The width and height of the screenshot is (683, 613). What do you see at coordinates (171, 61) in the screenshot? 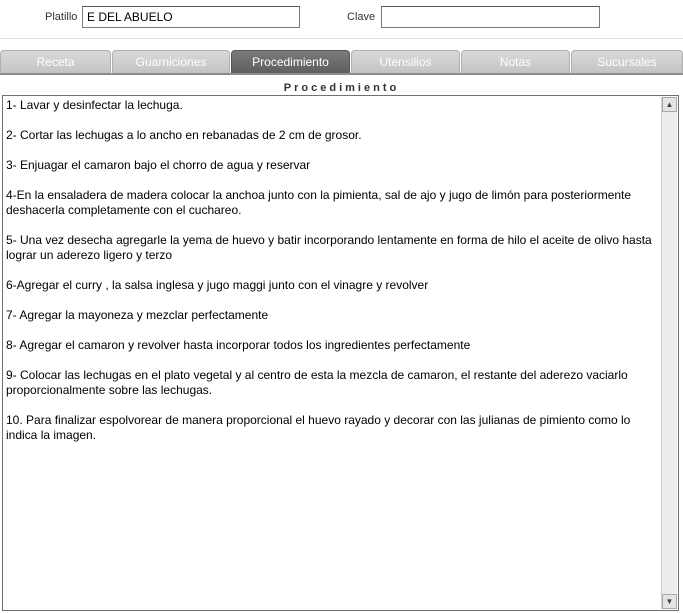
I see `tab-guarniciones: Guarniciones` at bounding box center [171, 61].